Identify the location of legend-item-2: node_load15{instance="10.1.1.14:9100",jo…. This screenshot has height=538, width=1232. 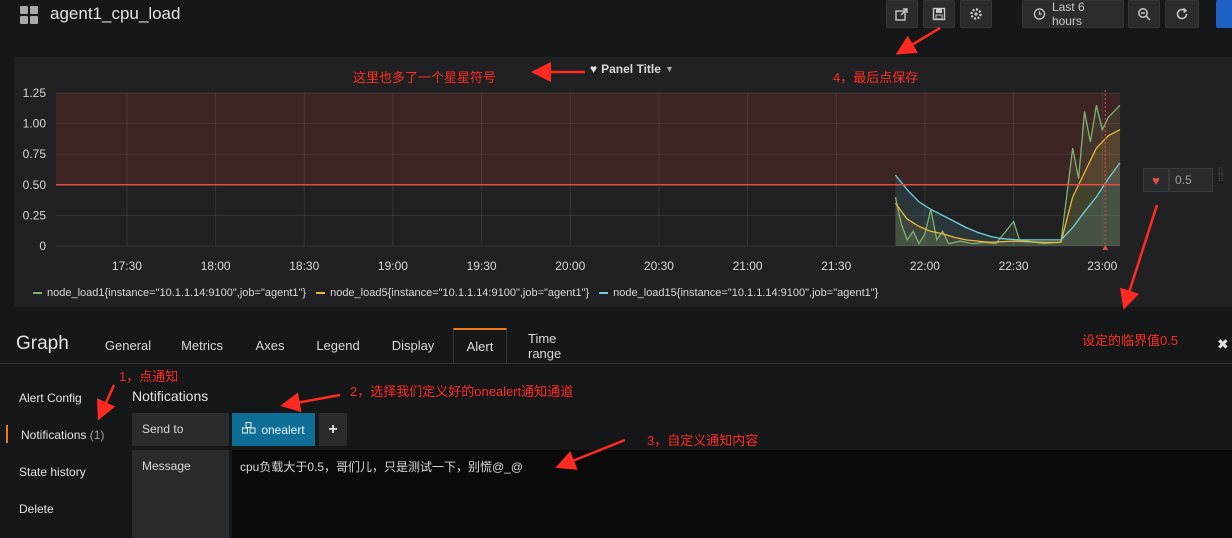
(738, 293).